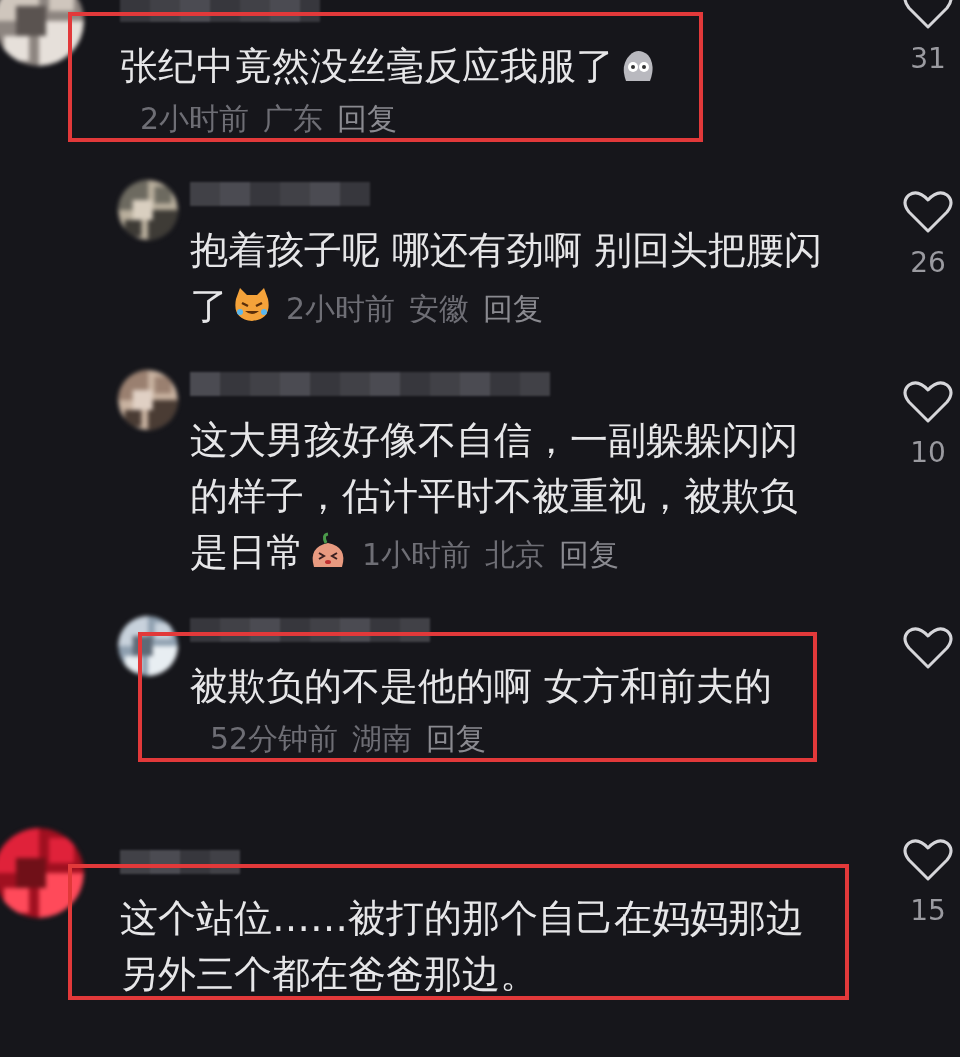 The height and width of the screenshot is (1057, 960). Describe the element at coordinates (928, 58) in the screenshot. I see `like-count: 31` at that location.